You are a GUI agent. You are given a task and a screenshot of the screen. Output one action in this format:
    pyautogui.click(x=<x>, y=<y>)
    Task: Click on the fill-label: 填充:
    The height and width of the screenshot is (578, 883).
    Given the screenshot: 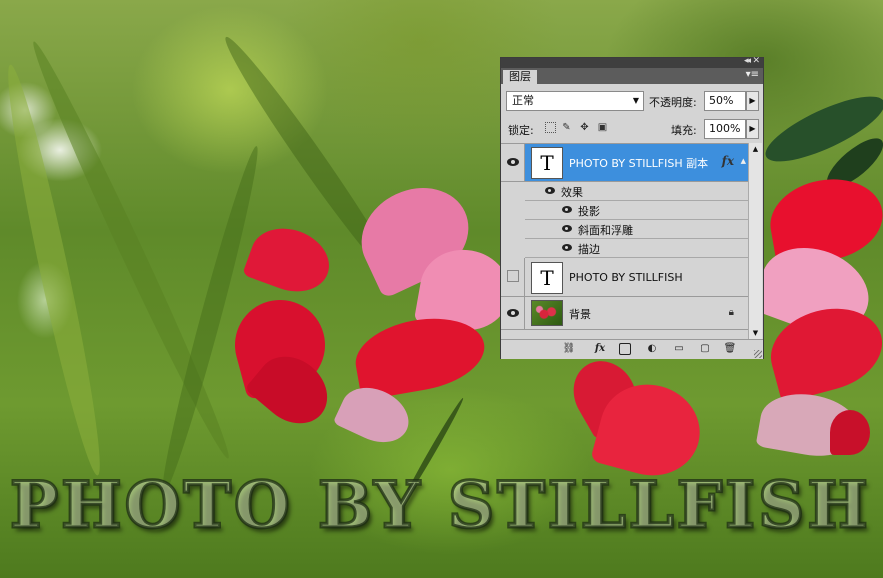 What is the action you would take?
    pyautogui.click(x=684, y=130)
    